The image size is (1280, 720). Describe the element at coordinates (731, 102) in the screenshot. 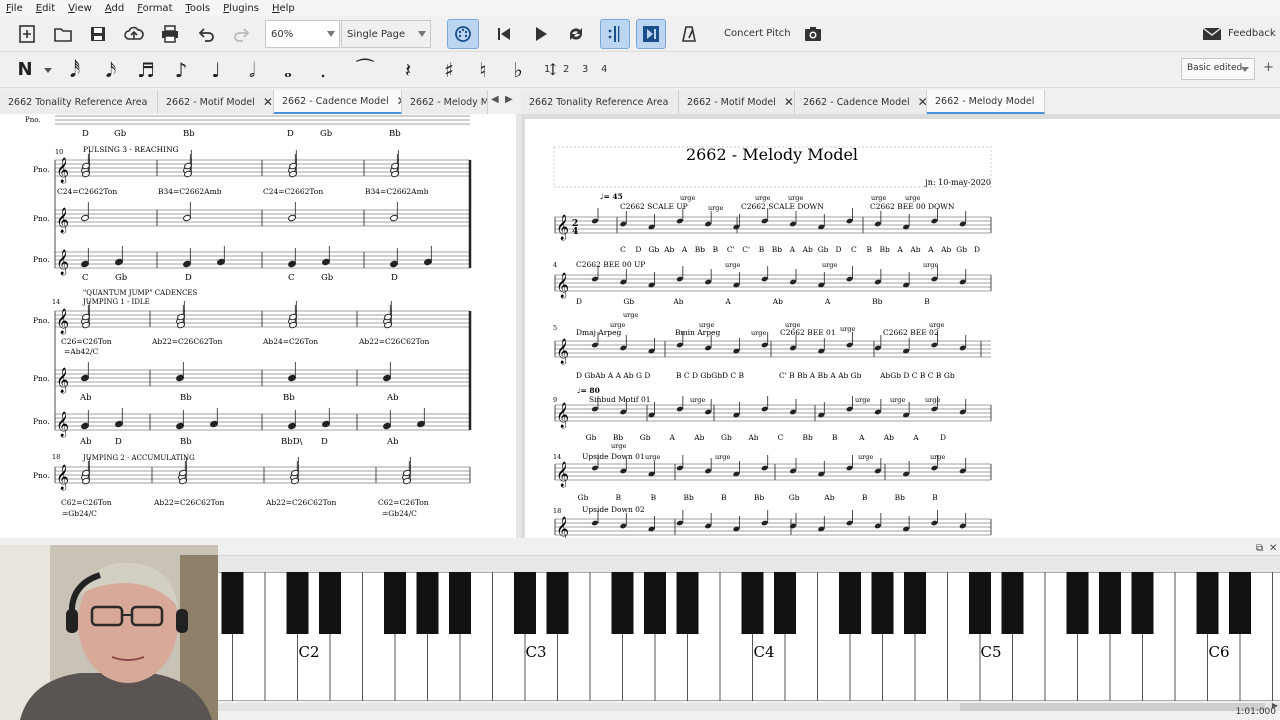

I see `tab-label: 2662 - Motif Model` at that location.